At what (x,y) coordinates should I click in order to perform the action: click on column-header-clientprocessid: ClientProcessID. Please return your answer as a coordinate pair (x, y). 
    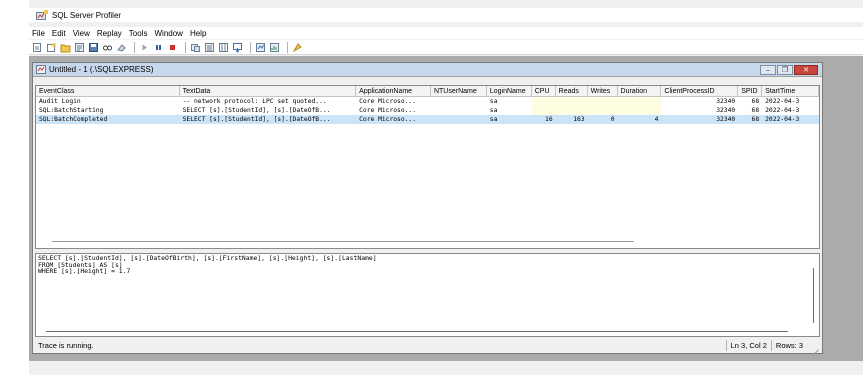
    Looking at the image, I should click on (700, 91).